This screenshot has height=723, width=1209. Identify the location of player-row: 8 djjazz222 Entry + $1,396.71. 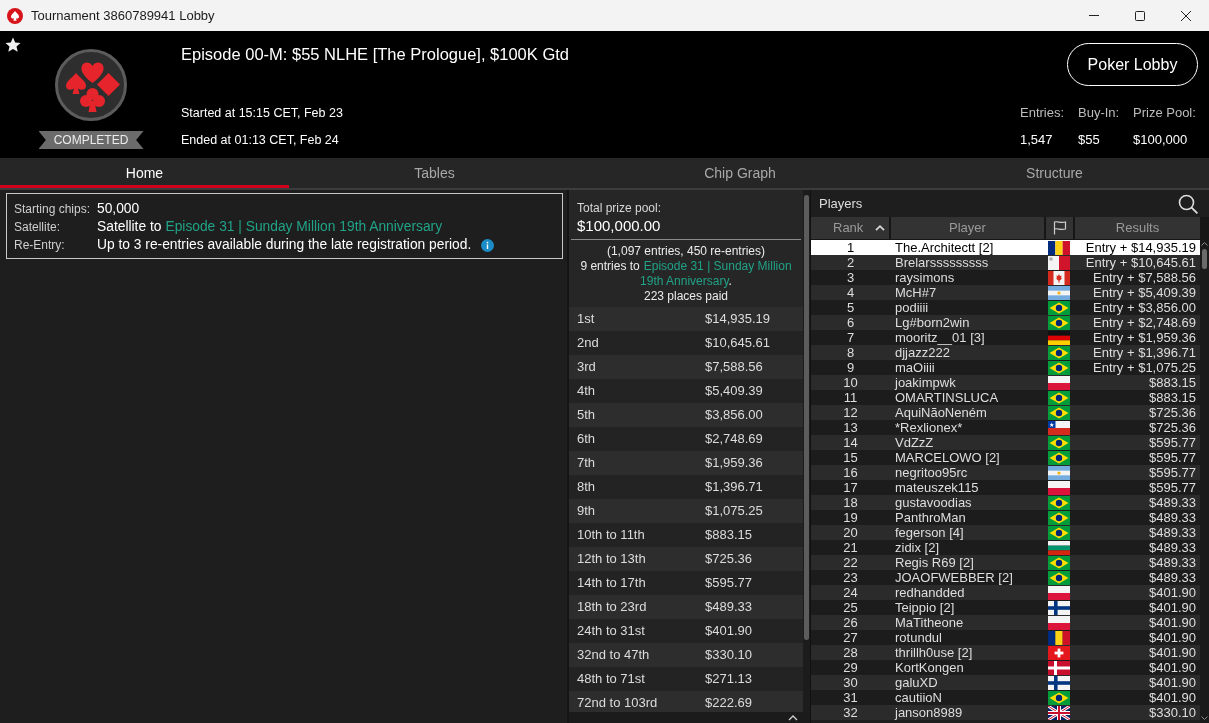
(1005, 352).